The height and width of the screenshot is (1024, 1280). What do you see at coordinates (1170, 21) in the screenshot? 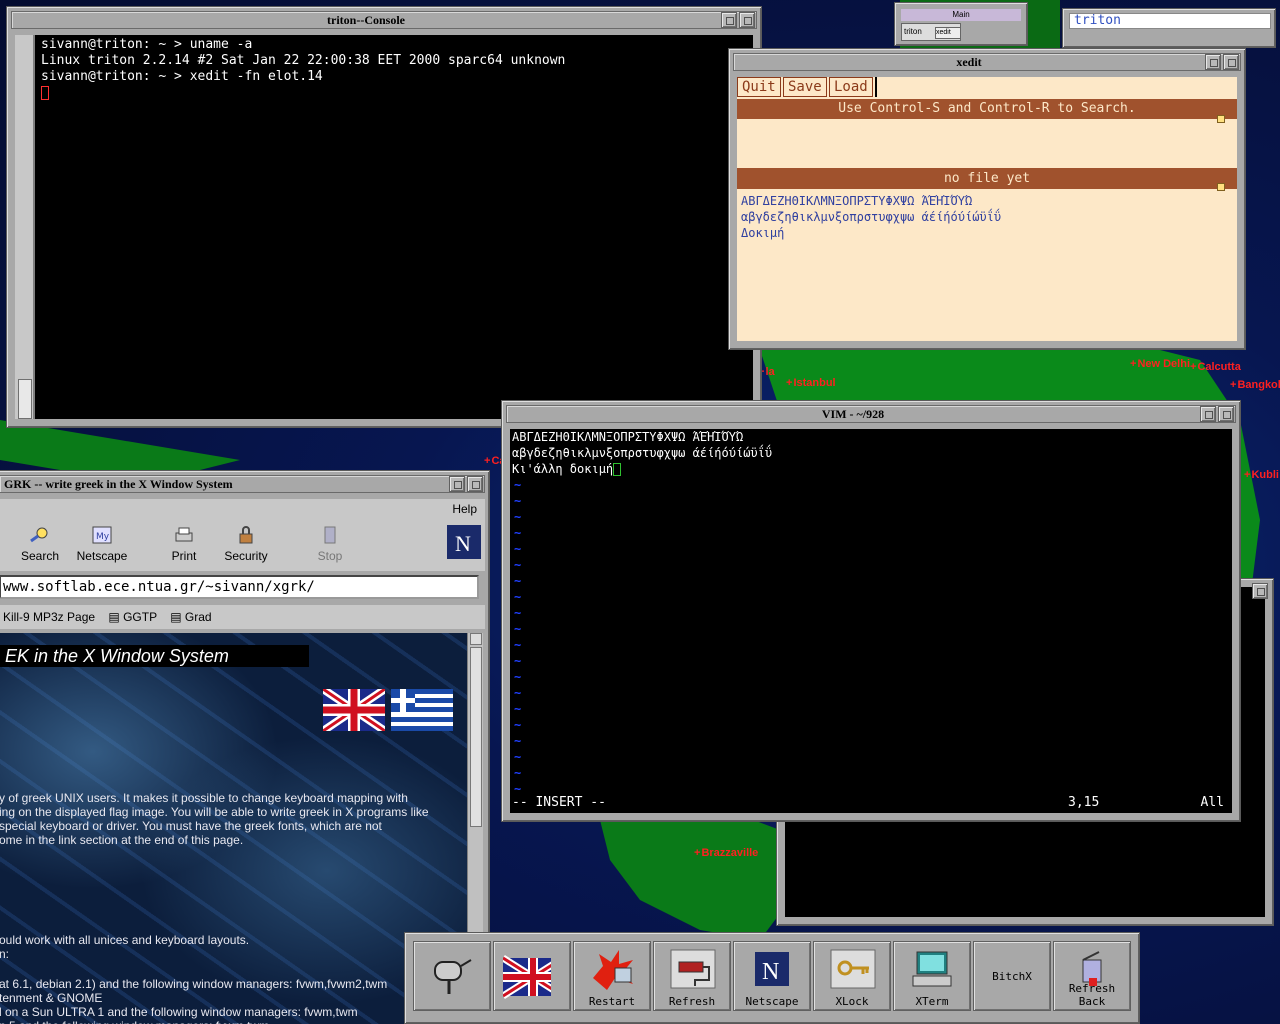
I see `triton-label: triton` at bounding box center [1170, 21].